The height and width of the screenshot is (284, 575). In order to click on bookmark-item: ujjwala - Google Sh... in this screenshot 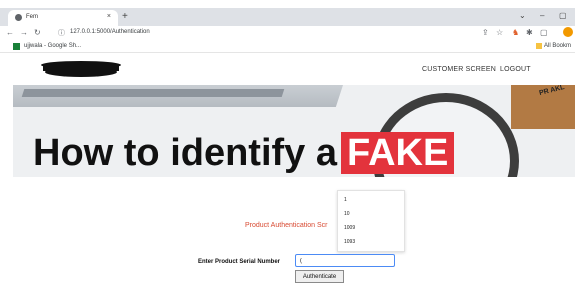, I will do `click(52, 46)`.